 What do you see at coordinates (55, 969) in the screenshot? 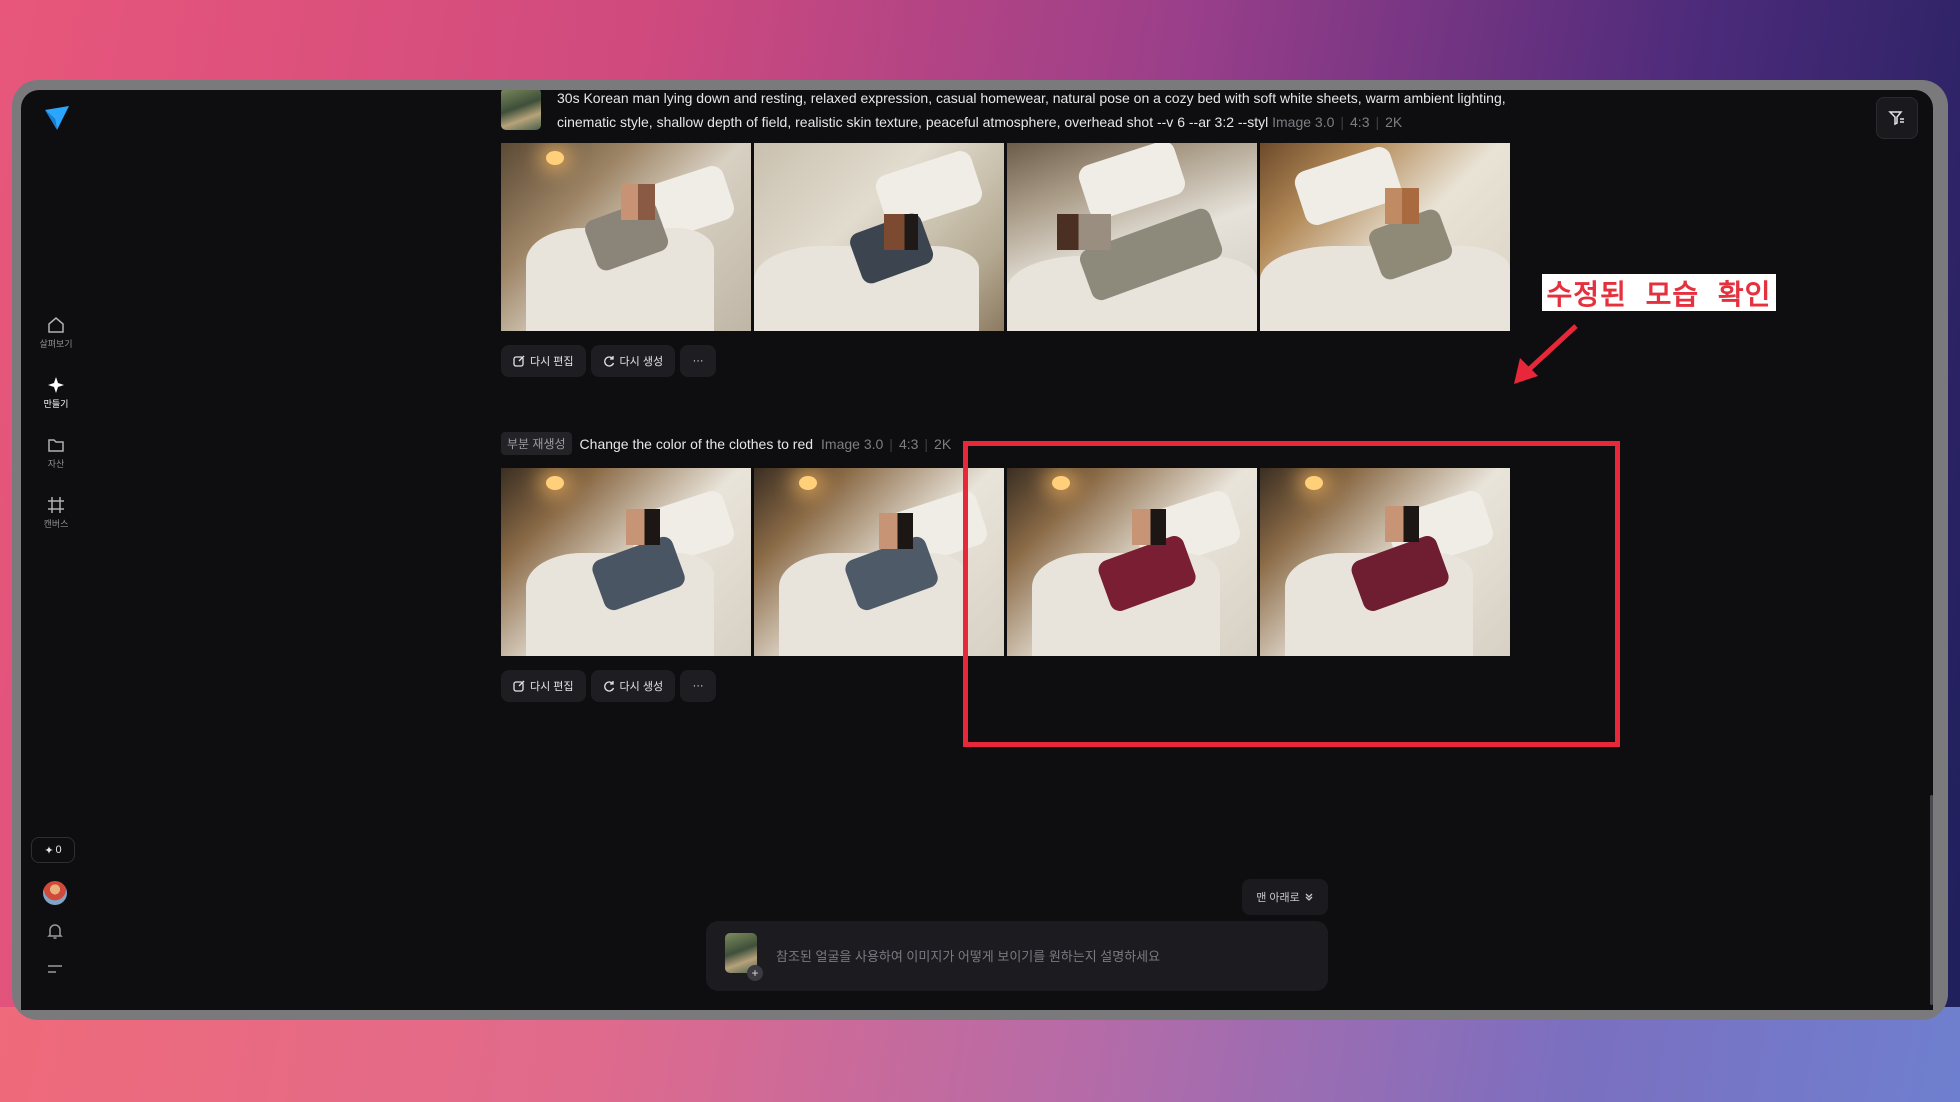
I see `menu-icon` at bounding box center [55, 969].